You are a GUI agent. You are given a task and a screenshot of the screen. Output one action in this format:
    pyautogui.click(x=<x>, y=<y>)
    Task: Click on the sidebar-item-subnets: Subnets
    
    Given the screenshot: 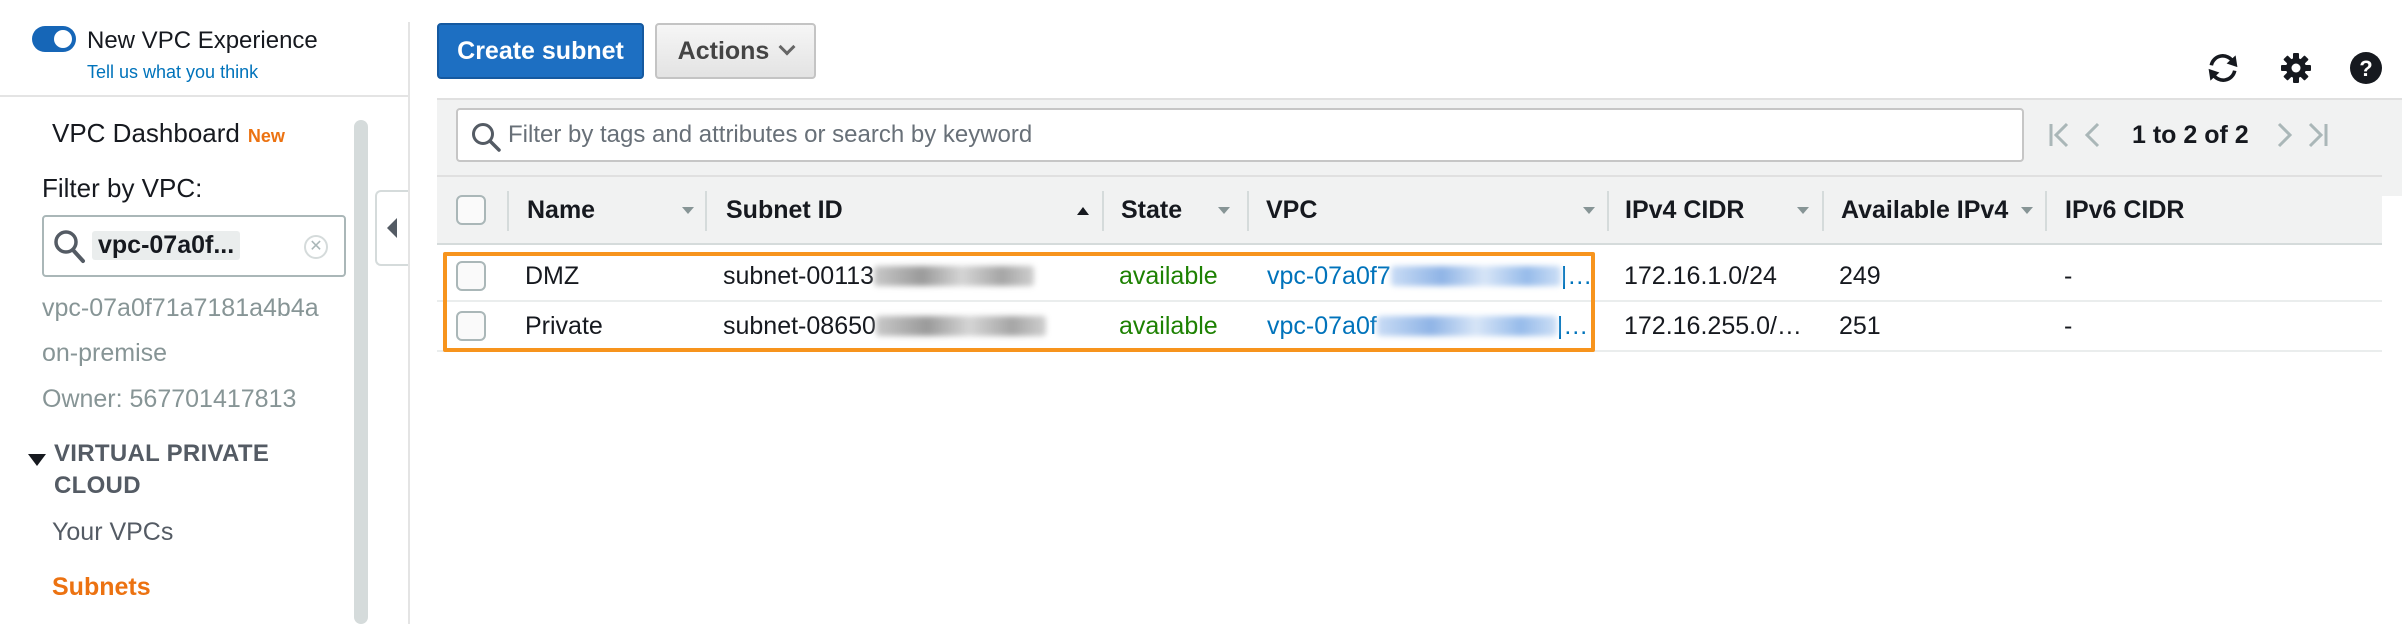 What is the action you would take?
    pyautogui.click(x=101, y=587)
    